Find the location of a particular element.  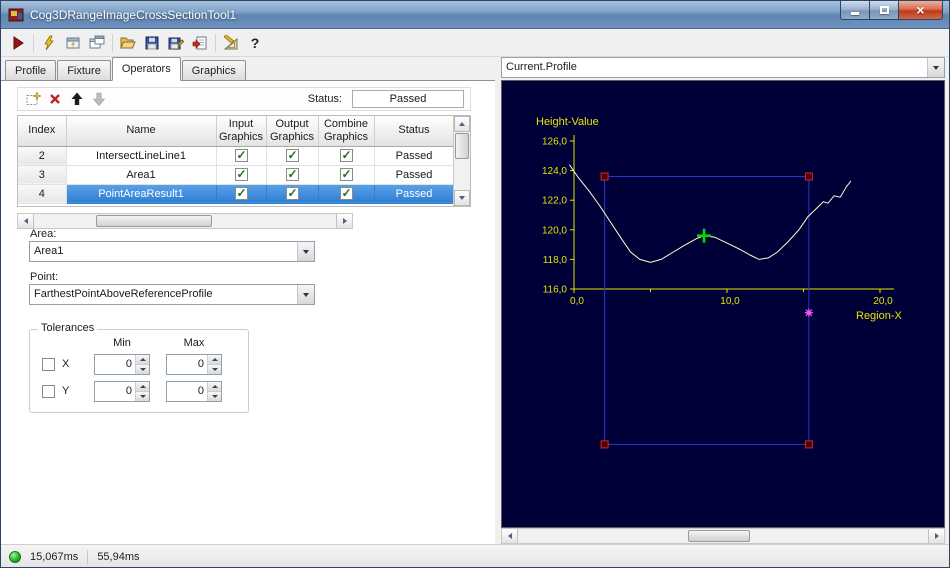

tabstrip: Profile Fixture Operators Graphics is located at coordinates (248, 69).